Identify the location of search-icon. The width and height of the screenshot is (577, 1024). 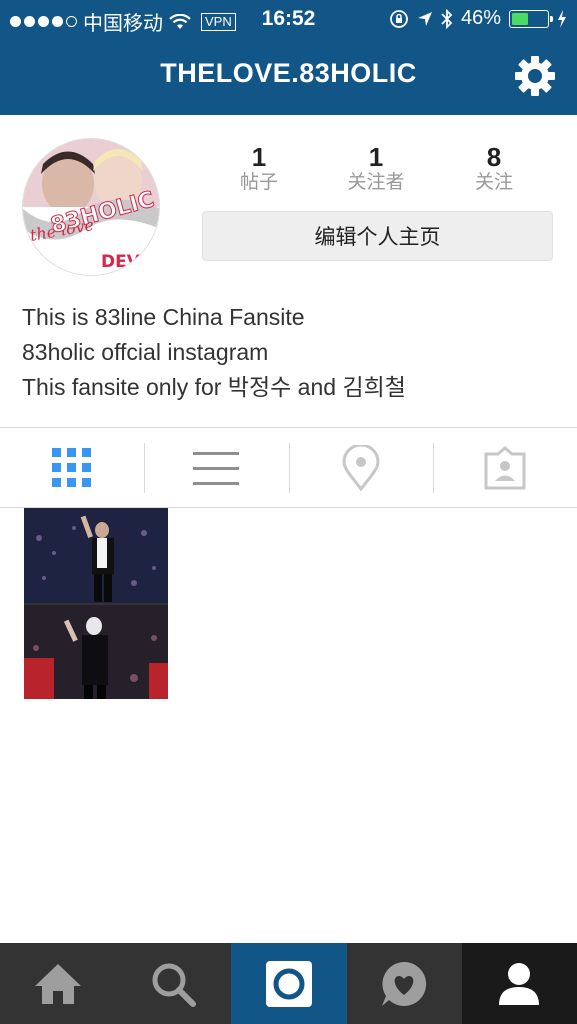
(174, 985).